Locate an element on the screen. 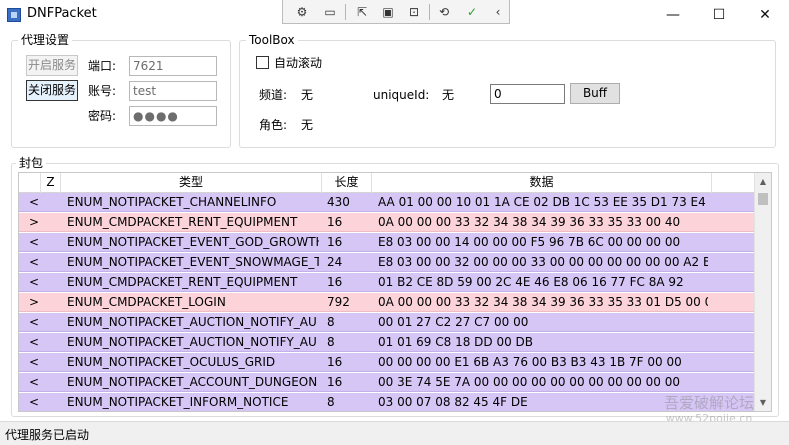  type-cell: ENUM_NOTIPACKET_ACCOUNT_DUNGEON is located at coordinates (192, 382).